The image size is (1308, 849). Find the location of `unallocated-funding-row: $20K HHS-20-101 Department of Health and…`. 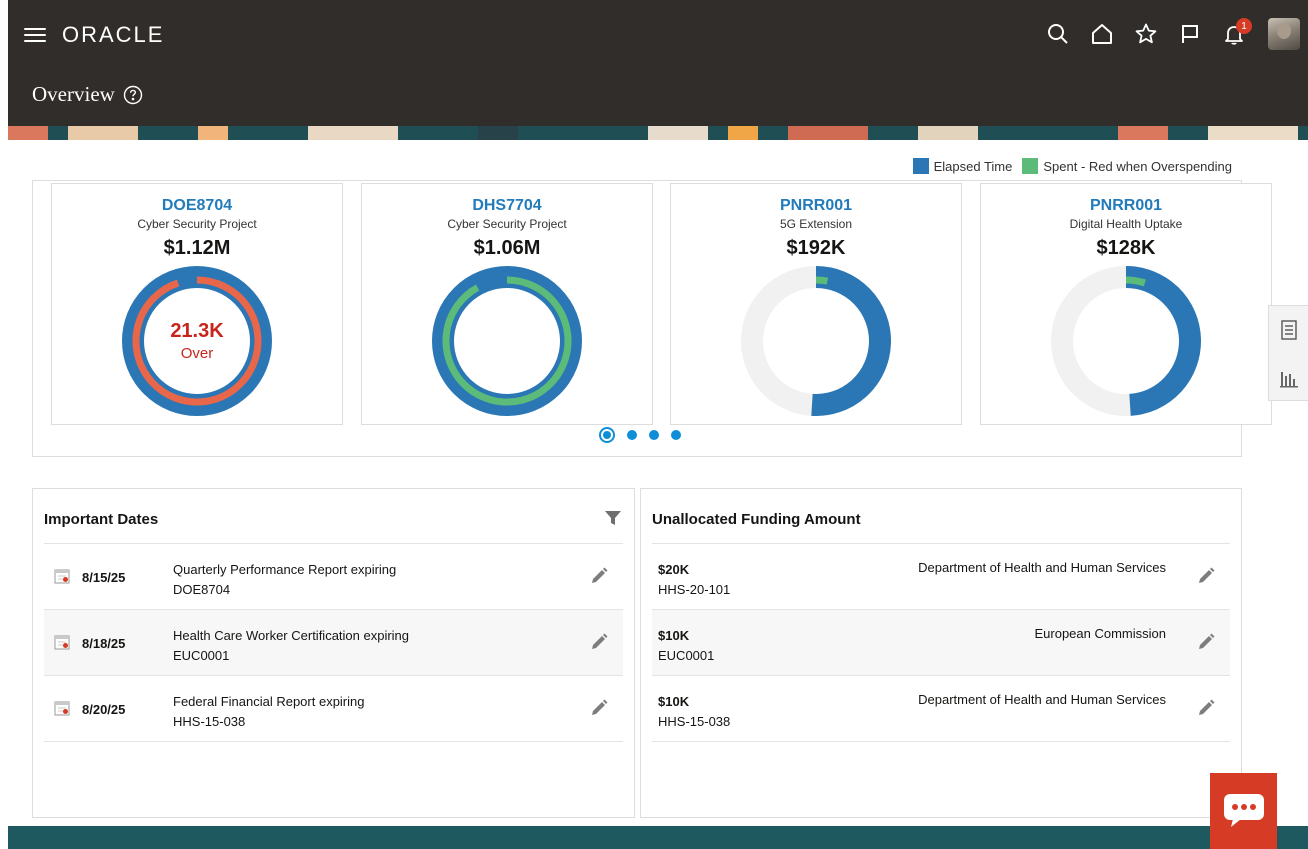

unallocated-funding-row: $20K HHS-20-101 Department of Health and… is located at coordinates (941, 577).